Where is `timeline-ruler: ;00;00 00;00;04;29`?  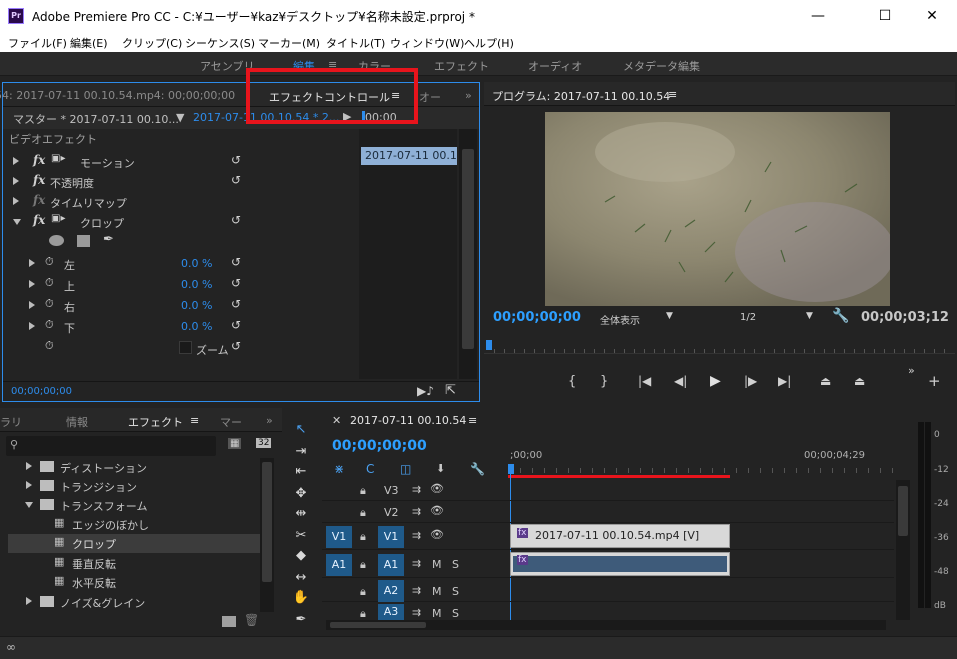
timeline-ruler: ;00;00 00;00;04;29 is located at coordinates (706, 464).